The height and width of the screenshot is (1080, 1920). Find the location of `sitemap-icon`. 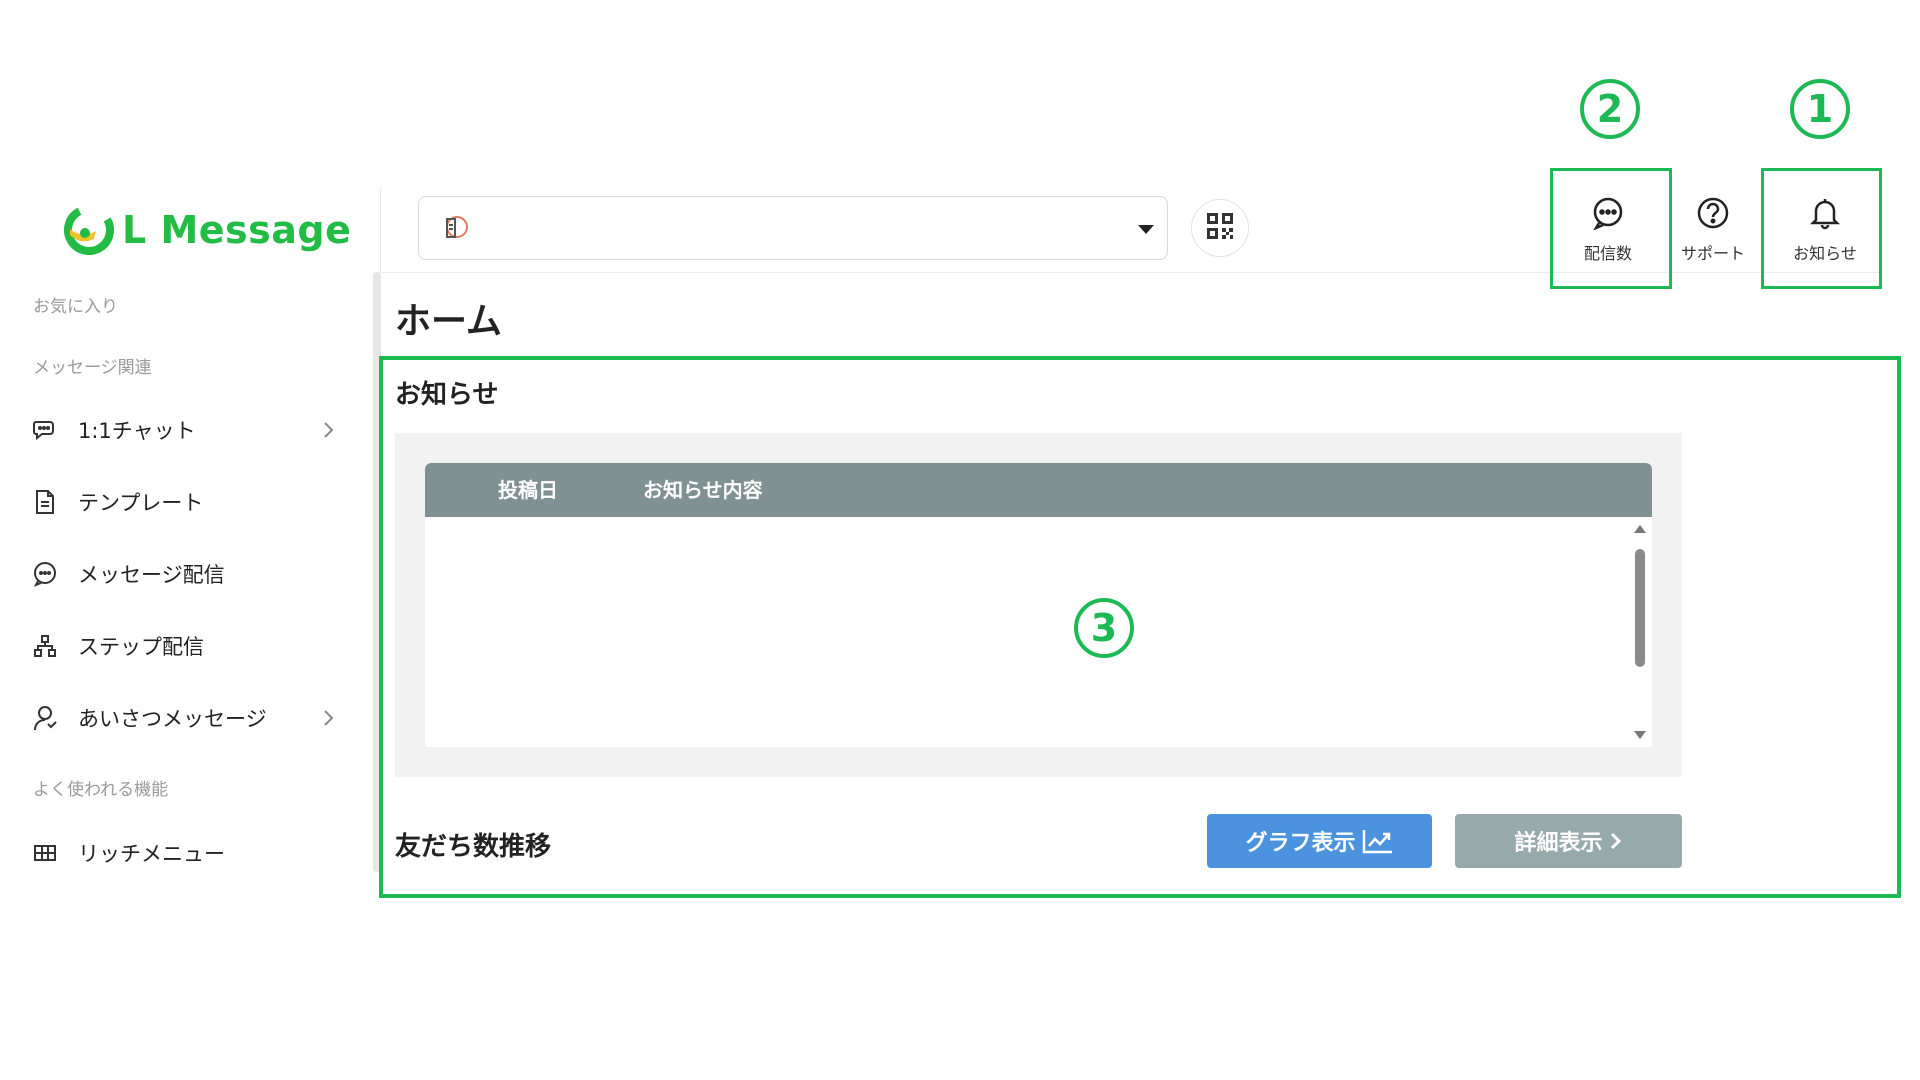

sitemap-icon is located at coordinates (45, 646).